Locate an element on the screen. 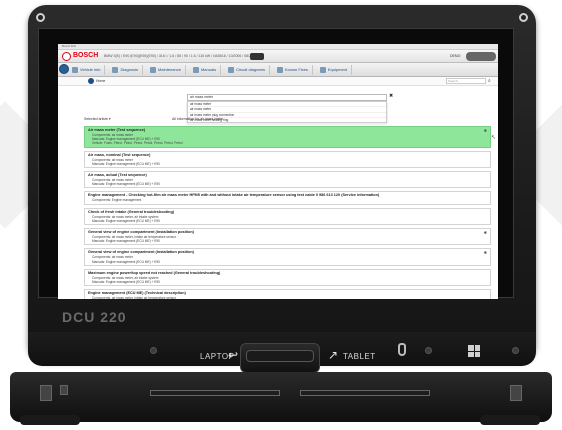  tab-label: Manuals is located at coordinates (208, 69).